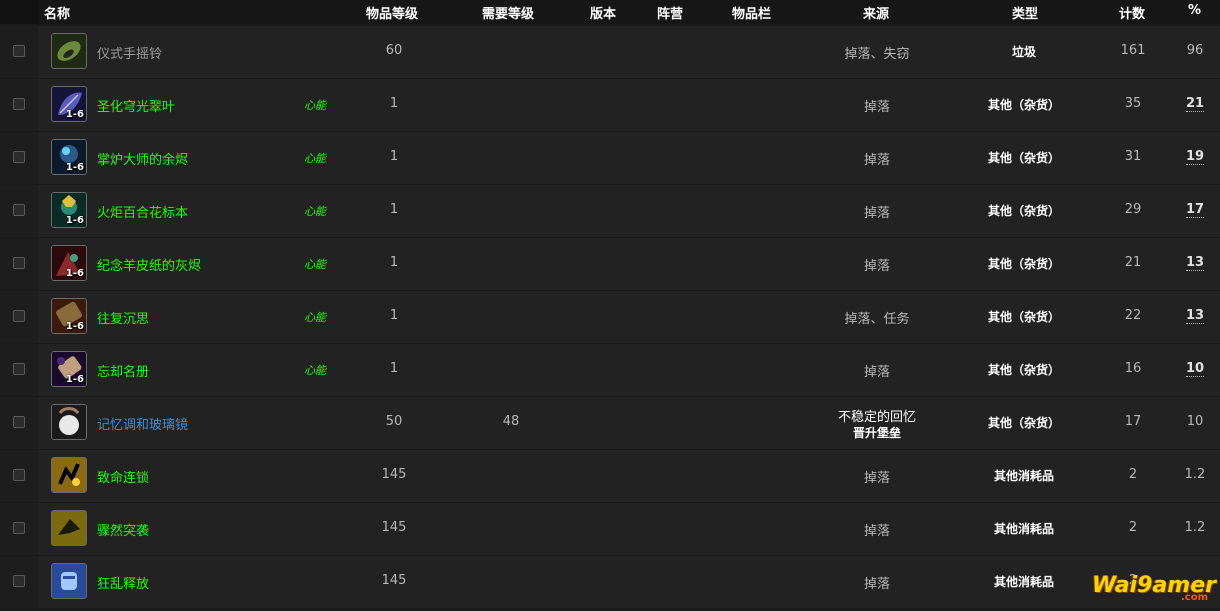  What do you see at coordinates (136, 105) in the screenshot?
I see `item-name-link: 圣化穹光翠叶` at bounding box center [136, 105].